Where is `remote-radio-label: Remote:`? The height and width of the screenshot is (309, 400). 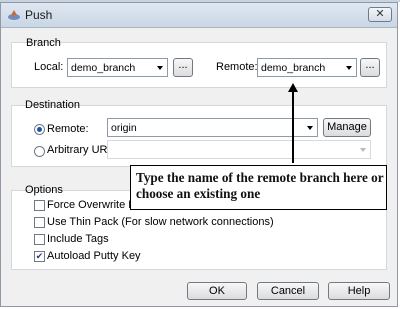 remote-radio-label: Remote: is located at coordinates (68, 129).